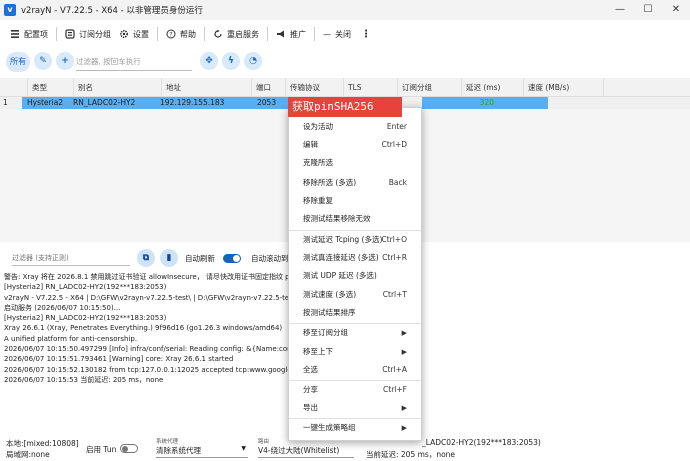  I want to click on menu-shortcut: Ctrl+D, so click(394, 144).